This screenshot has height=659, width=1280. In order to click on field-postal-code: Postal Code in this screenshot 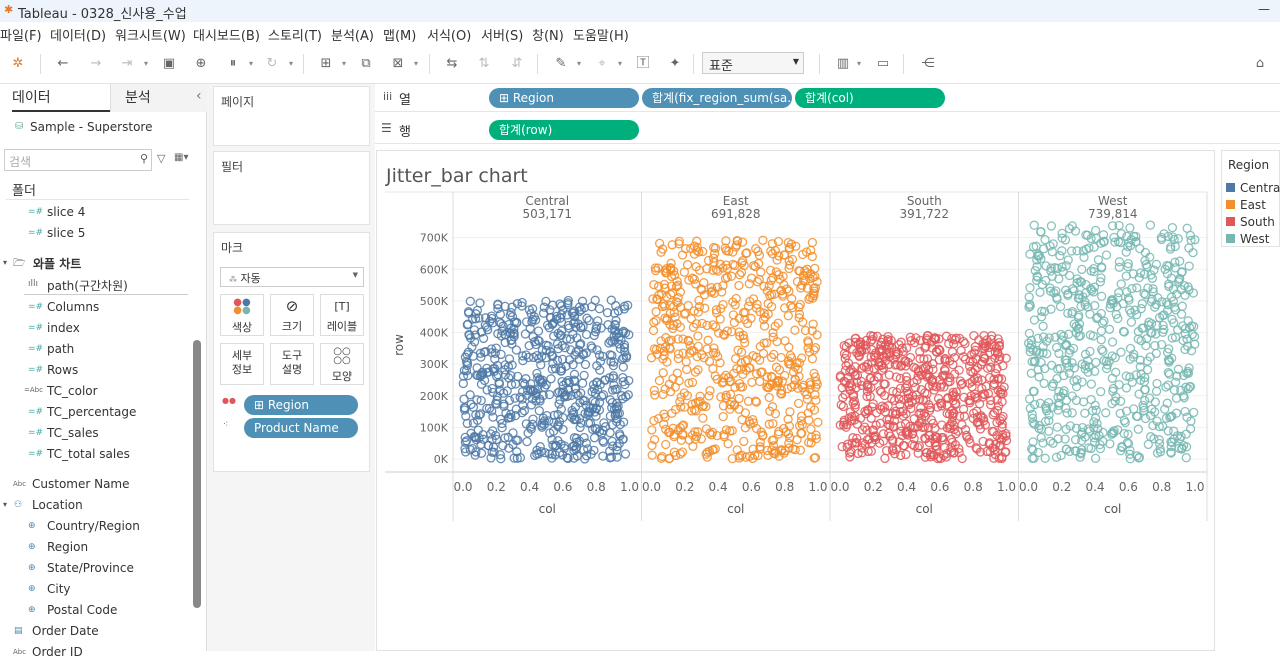, I will do `click(82, 610)`.